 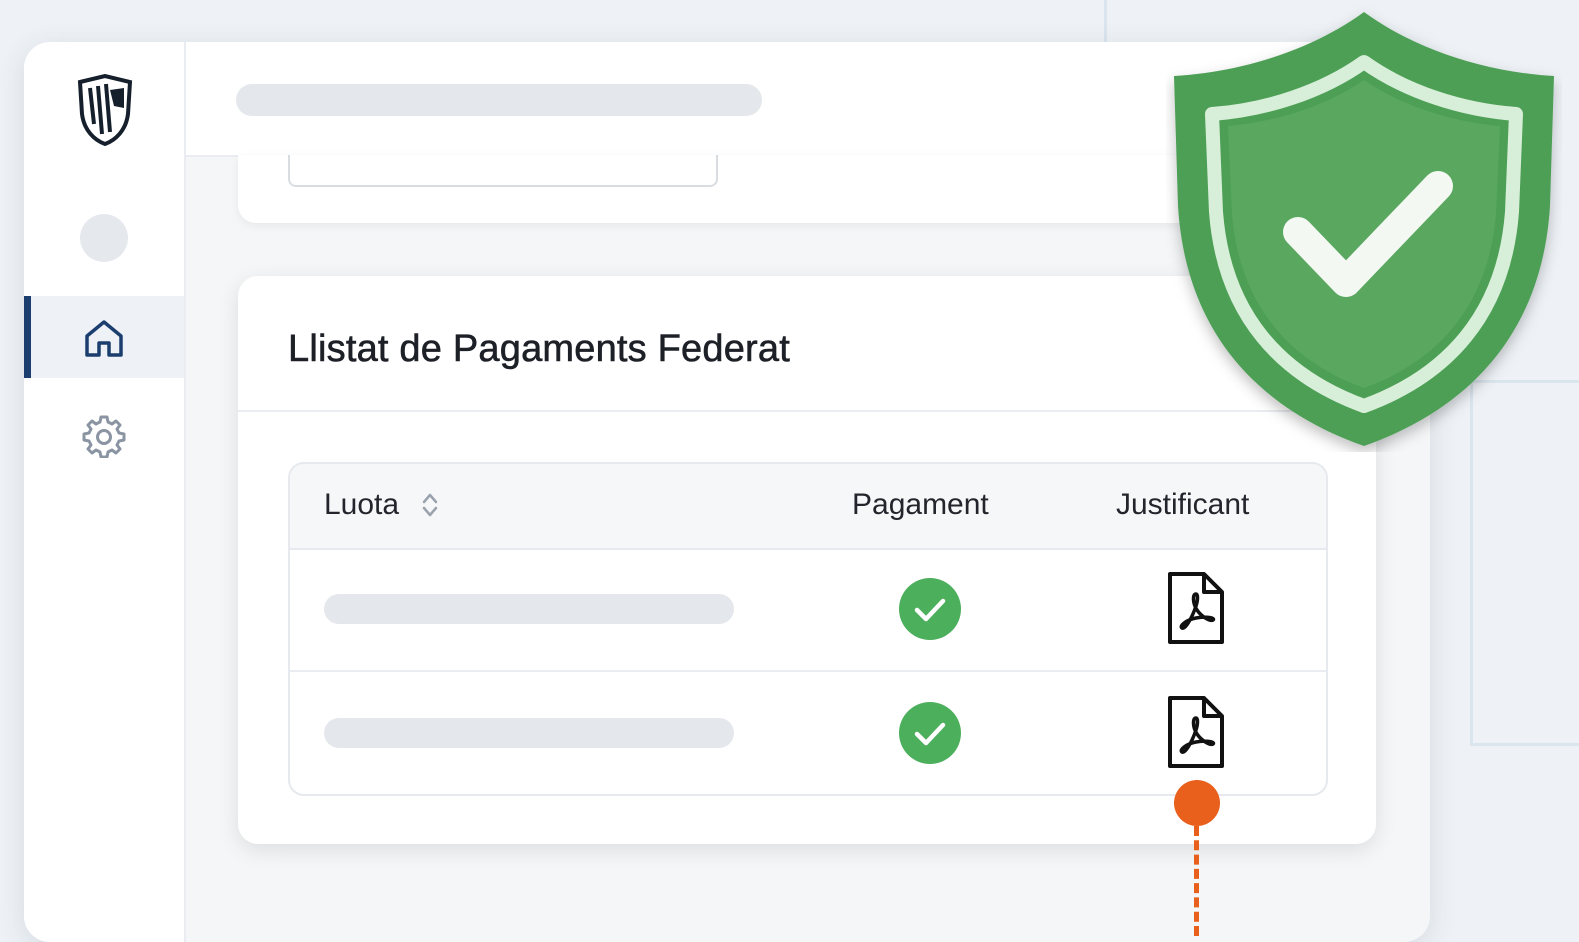 What do you see at coordinates (105, 492) in the screenshot?
I see `sidebar` at bounding box center [105, 492].